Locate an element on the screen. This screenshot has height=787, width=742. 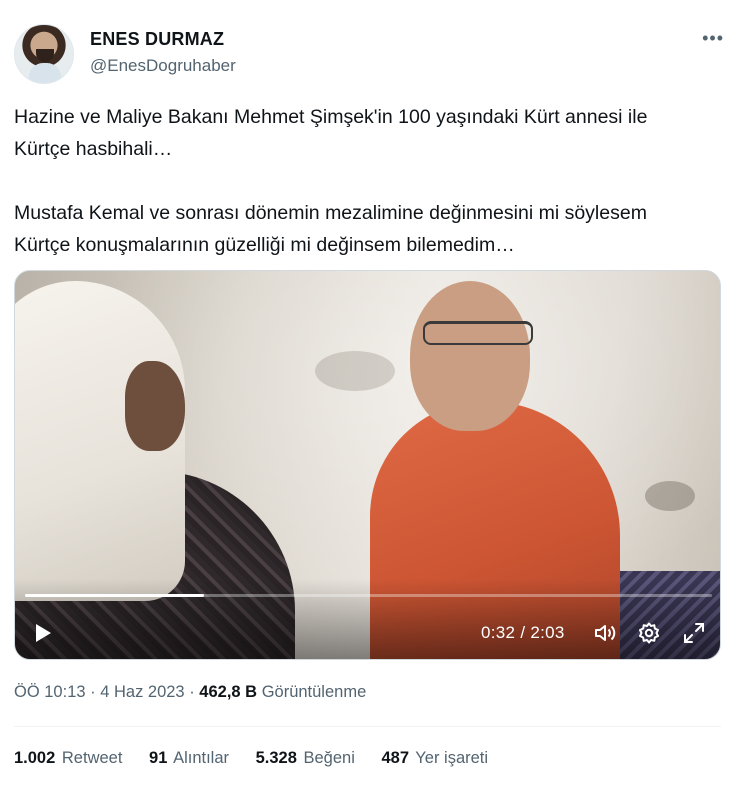
video-time: 0:32 / 2:03 is located at coordinates (523, 633).